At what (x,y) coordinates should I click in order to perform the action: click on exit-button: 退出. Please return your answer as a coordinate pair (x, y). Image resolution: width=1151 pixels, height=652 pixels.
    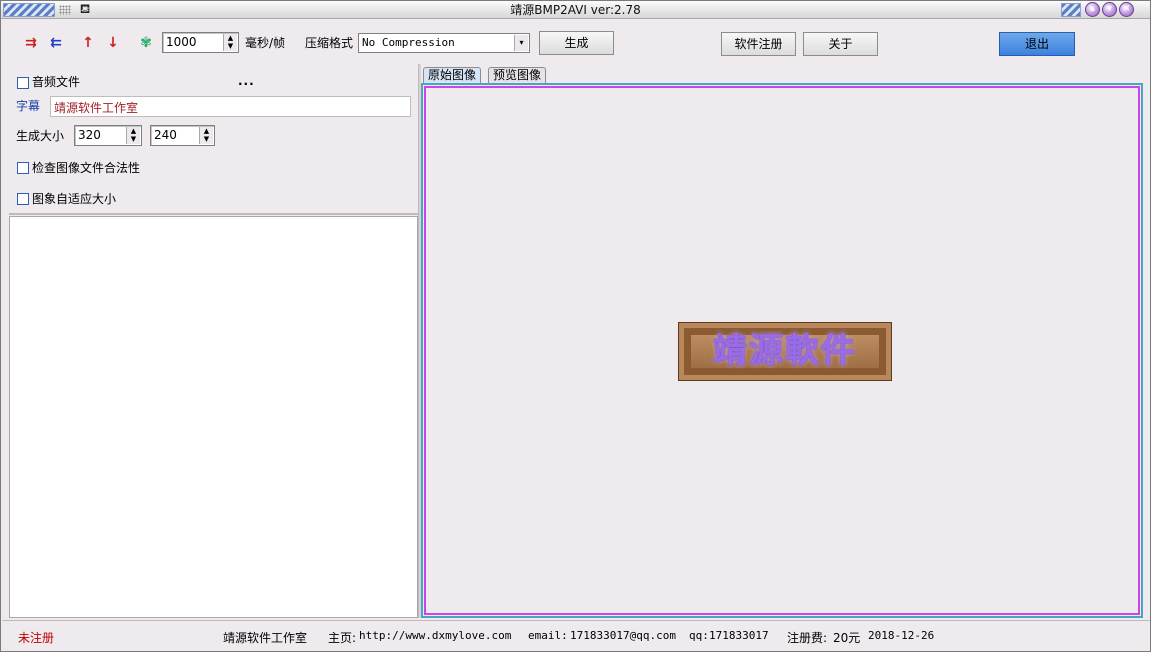
    Looking at the image, I should click on (1037, 44).